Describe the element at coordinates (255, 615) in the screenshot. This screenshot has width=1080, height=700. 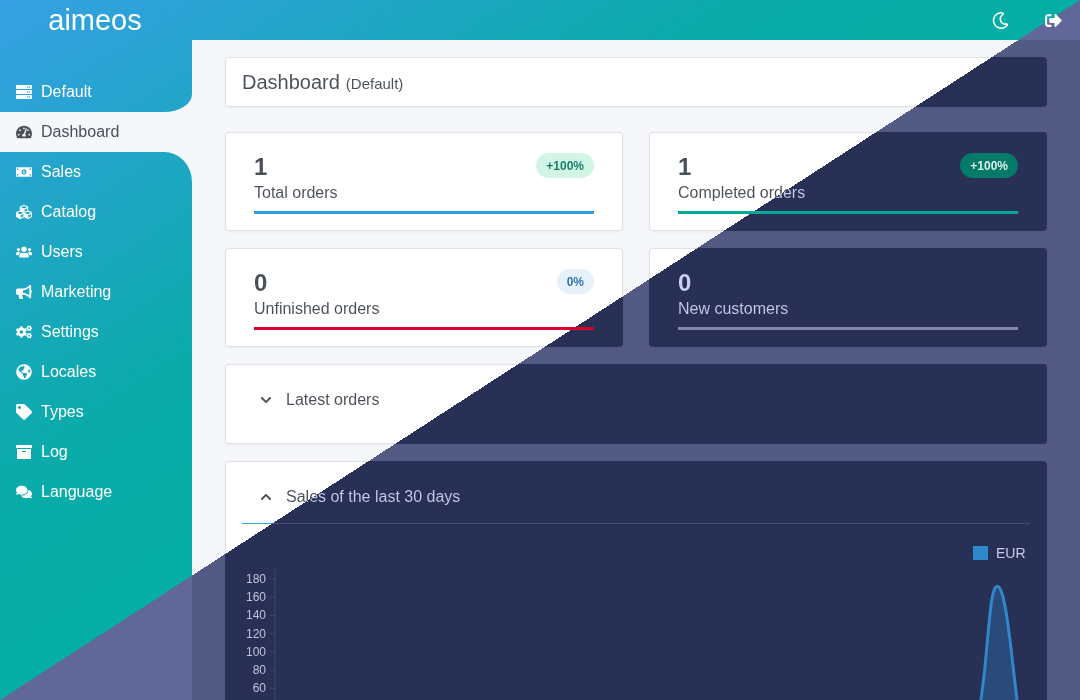
I see `y-tick-label: 140` at that location.